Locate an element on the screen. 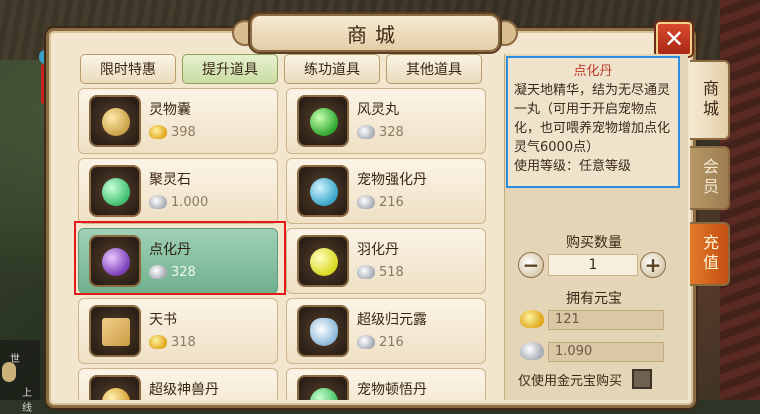 Image resolution: width=760 pixels, height=414 pixels. beast-pill-icon is located at coordinates (115, 387).